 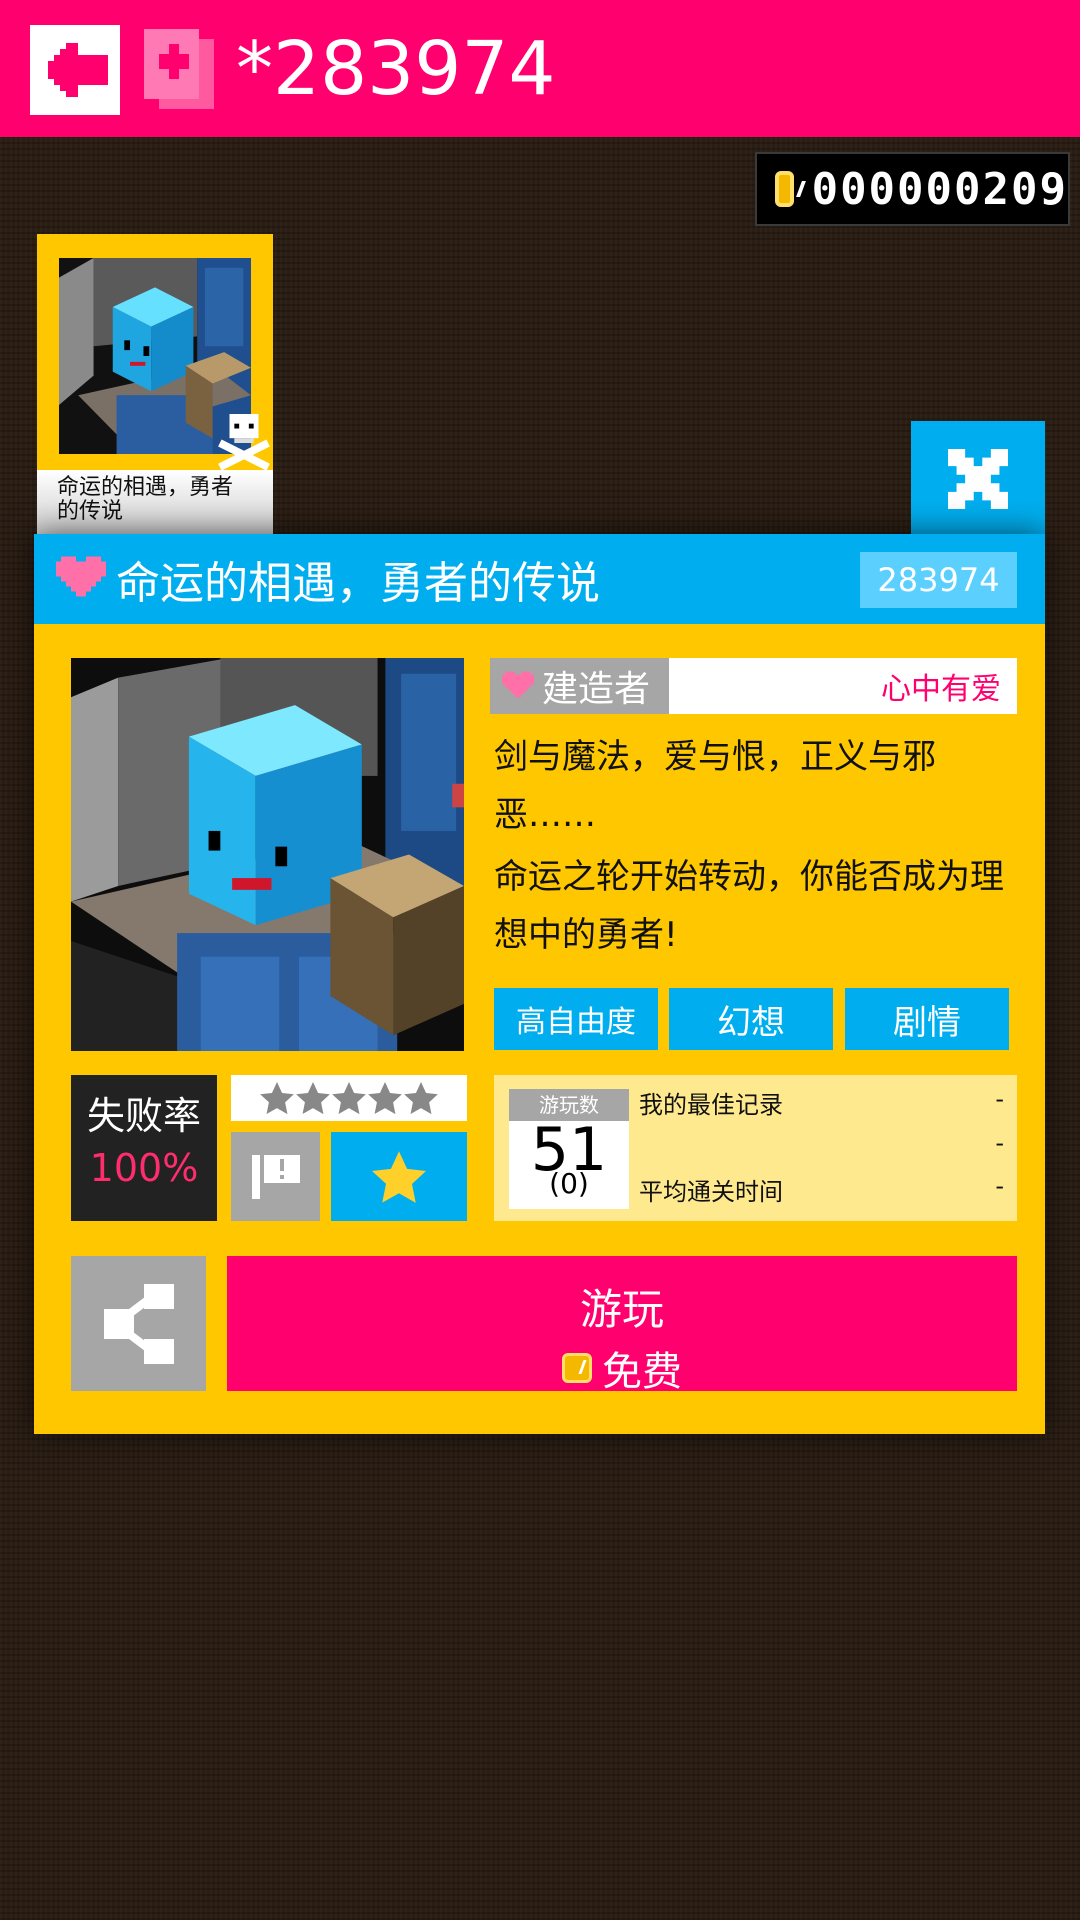 I want to click on best-record-label: 我的最佳记录, so click(x=711, y=1105).